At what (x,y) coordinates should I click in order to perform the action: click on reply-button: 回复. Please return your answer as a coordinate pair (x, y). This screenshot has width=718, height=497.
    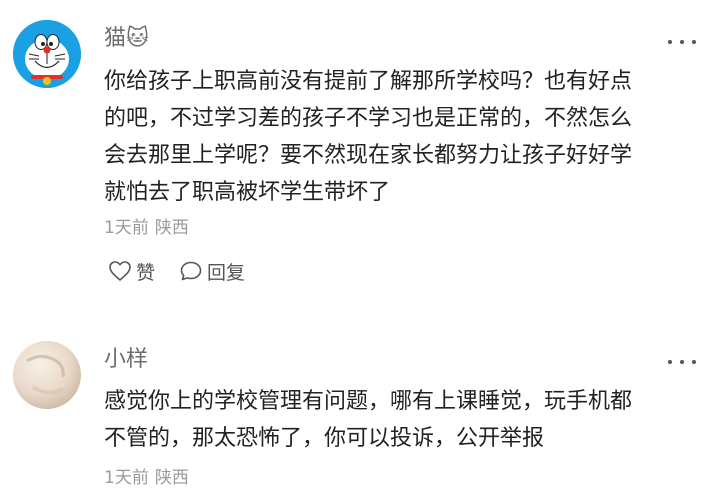
    Looking at the image, I should click on (212, 271).